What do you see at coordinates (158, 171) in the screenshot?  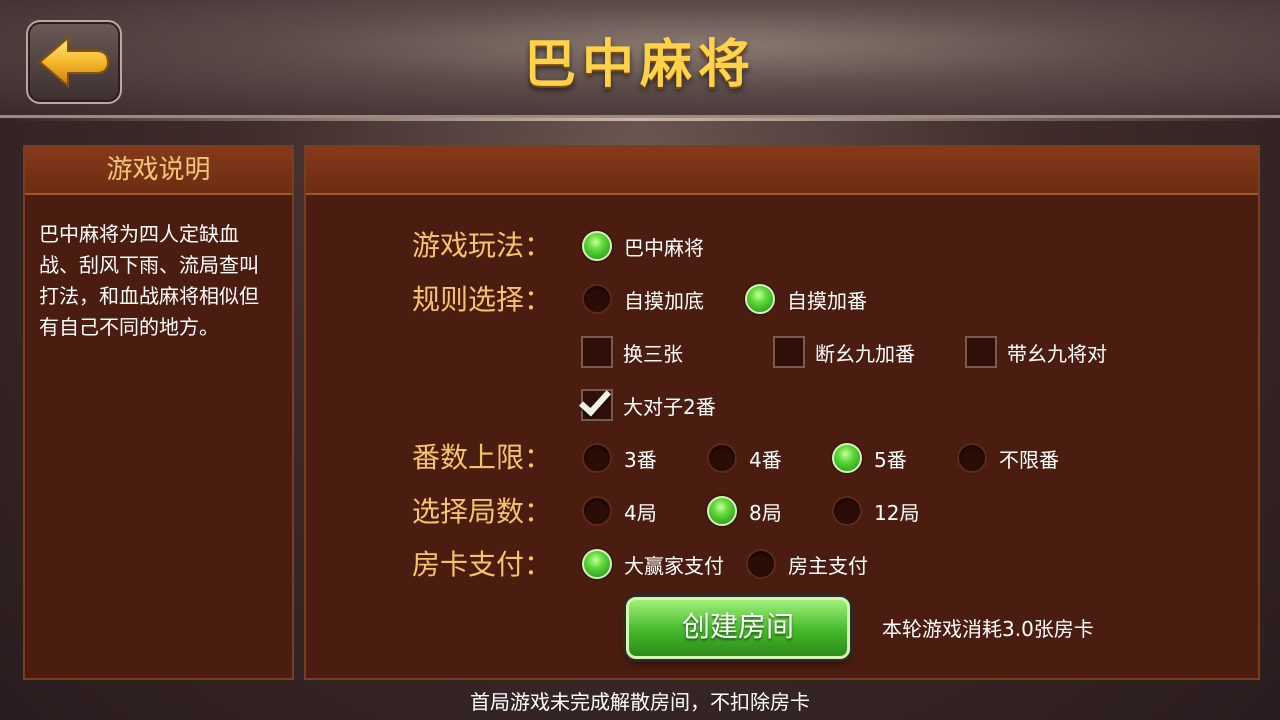 I see `instructions-header: 游戏说明` at bounding box center [158, 171].